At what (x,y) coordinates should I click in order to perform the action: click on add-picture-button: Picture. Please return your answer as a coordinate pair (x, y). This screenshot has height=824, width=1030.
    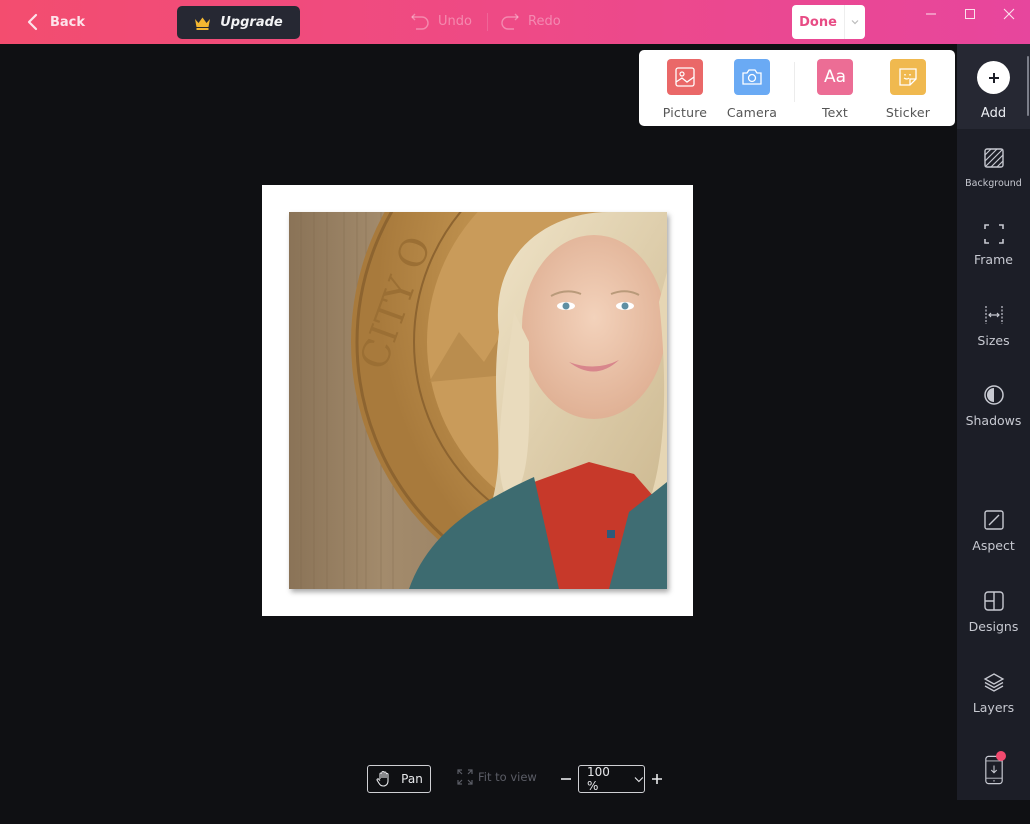
    Looking at the image, I should click on (685, 89).